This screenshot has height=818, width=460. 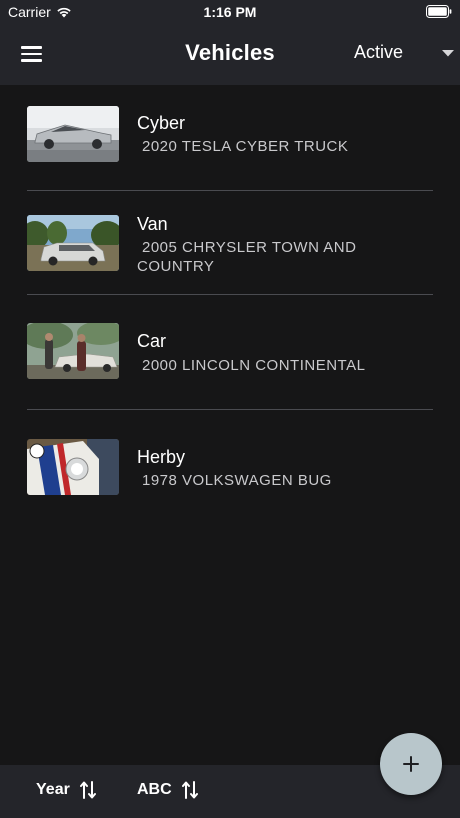 What do you see at coordinates (161, 457) in the screenshot?
I see `vehicle-name: Herby` at bounding box center [161, 457].